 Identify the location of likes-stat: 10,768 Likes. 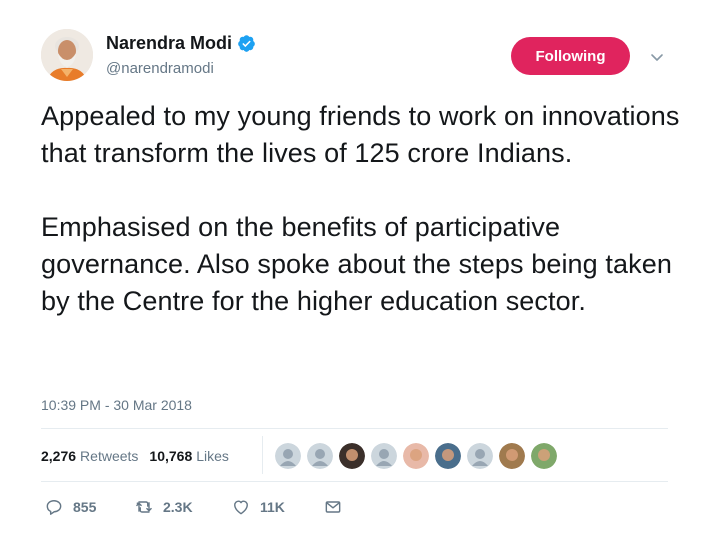
(189, 456).